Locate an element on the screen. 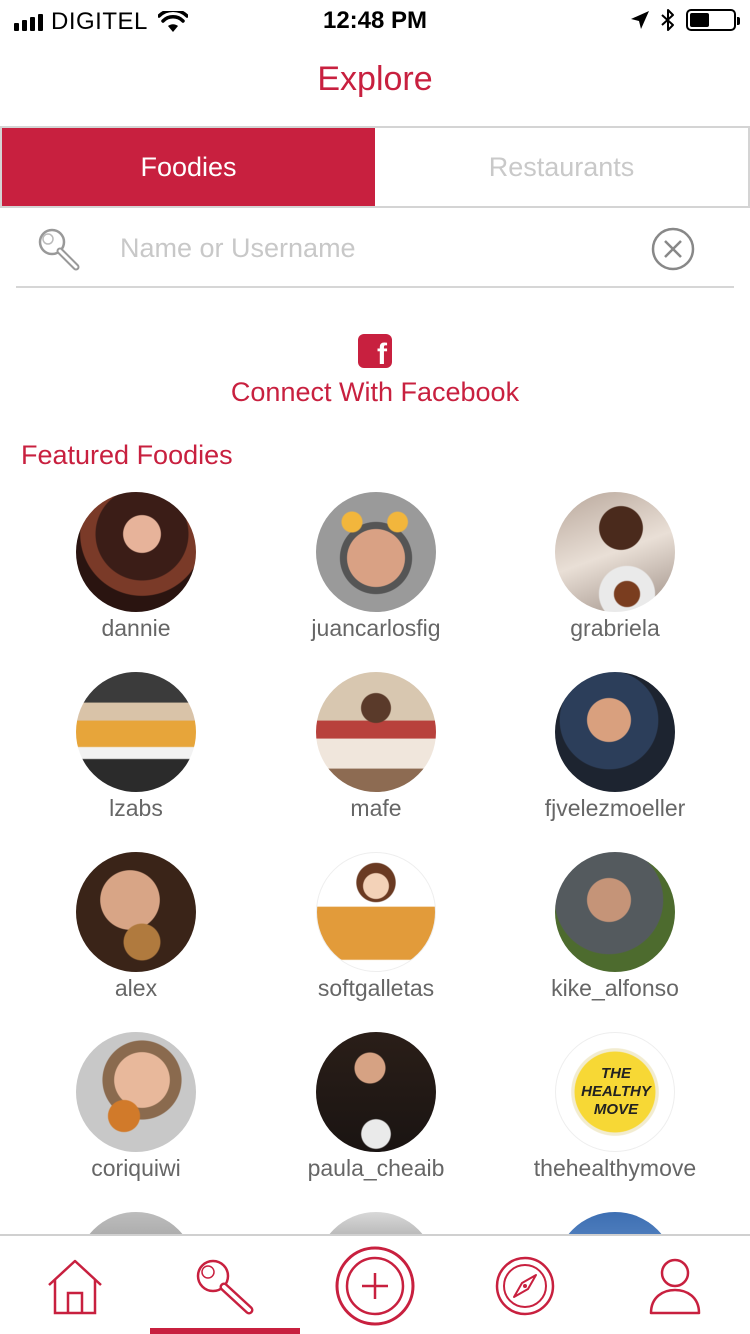 This screenshot has height=1334, width=750. status-right is located at coordinates (685, 20).